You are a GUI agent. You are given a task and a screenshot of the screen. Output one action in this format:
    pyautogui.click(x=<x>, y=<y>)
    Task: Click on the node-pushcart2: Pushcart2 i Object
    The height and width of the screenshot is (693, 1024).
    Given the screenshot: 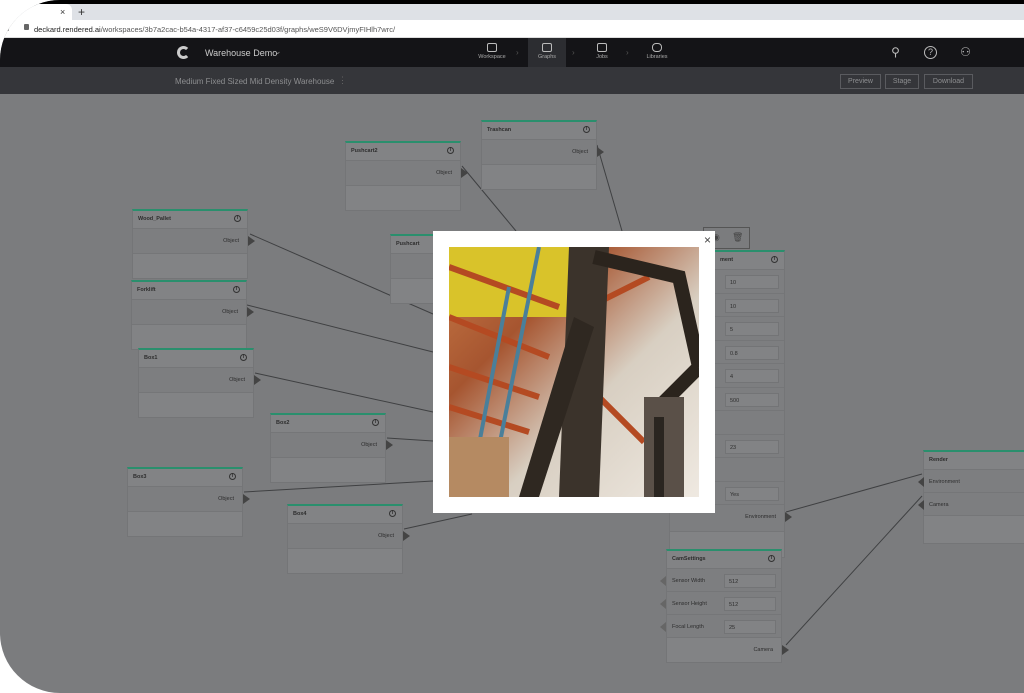 What is the action you would take?
    pyautogui.click(x=406, y=176)
    